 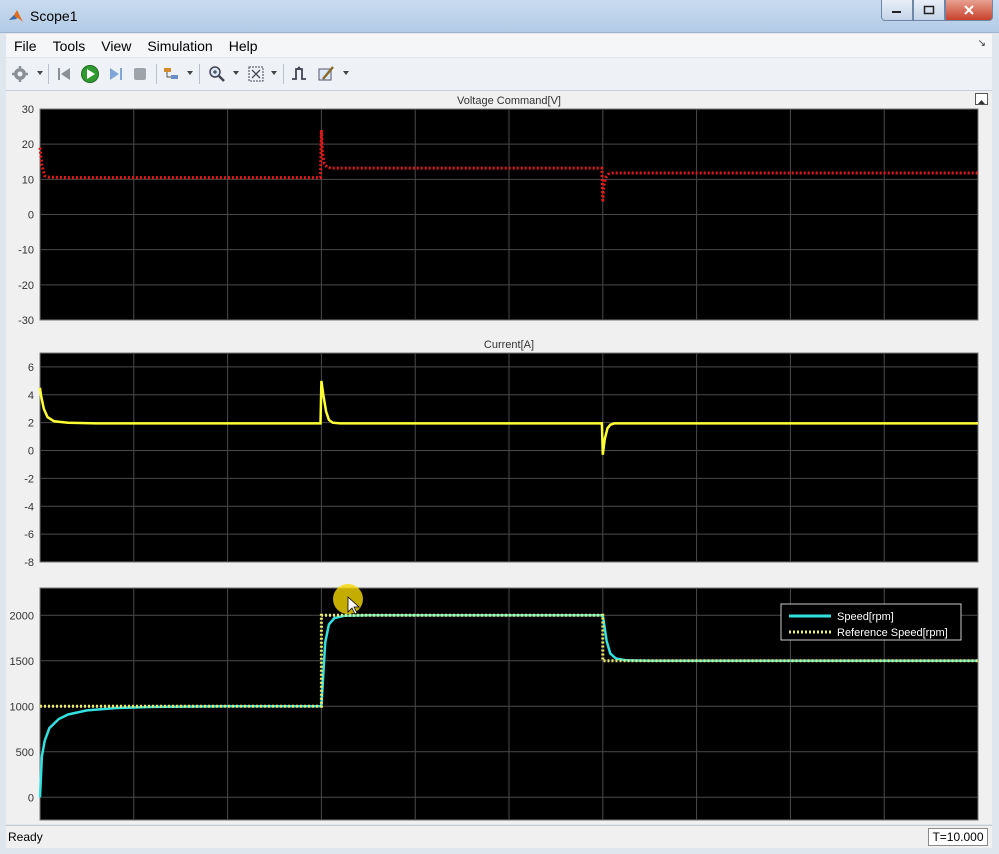 What do you see at coordinates (115, 74) in the screenshot?
I see `step-forward-icon` at bounding box center [115, 74].